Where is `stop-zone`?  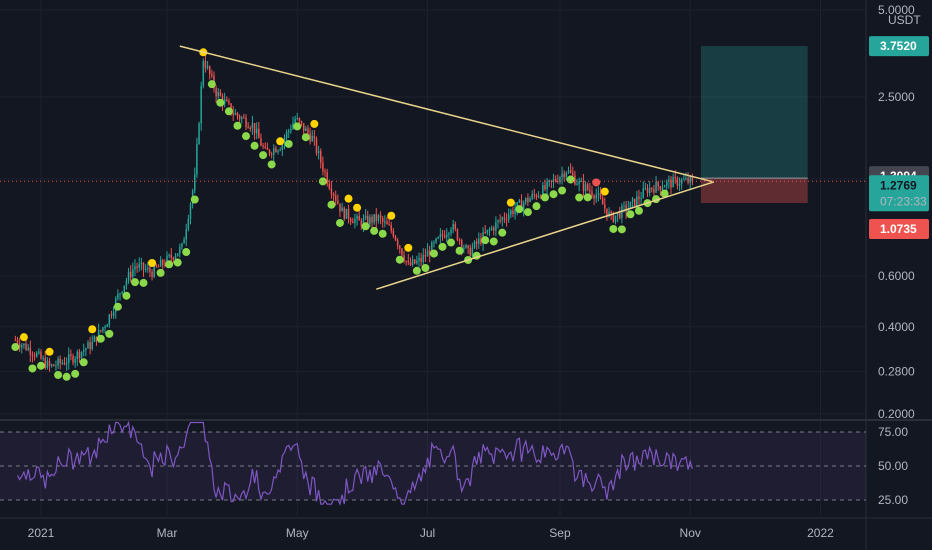
stop-zone is located at coordinates (754, 191).